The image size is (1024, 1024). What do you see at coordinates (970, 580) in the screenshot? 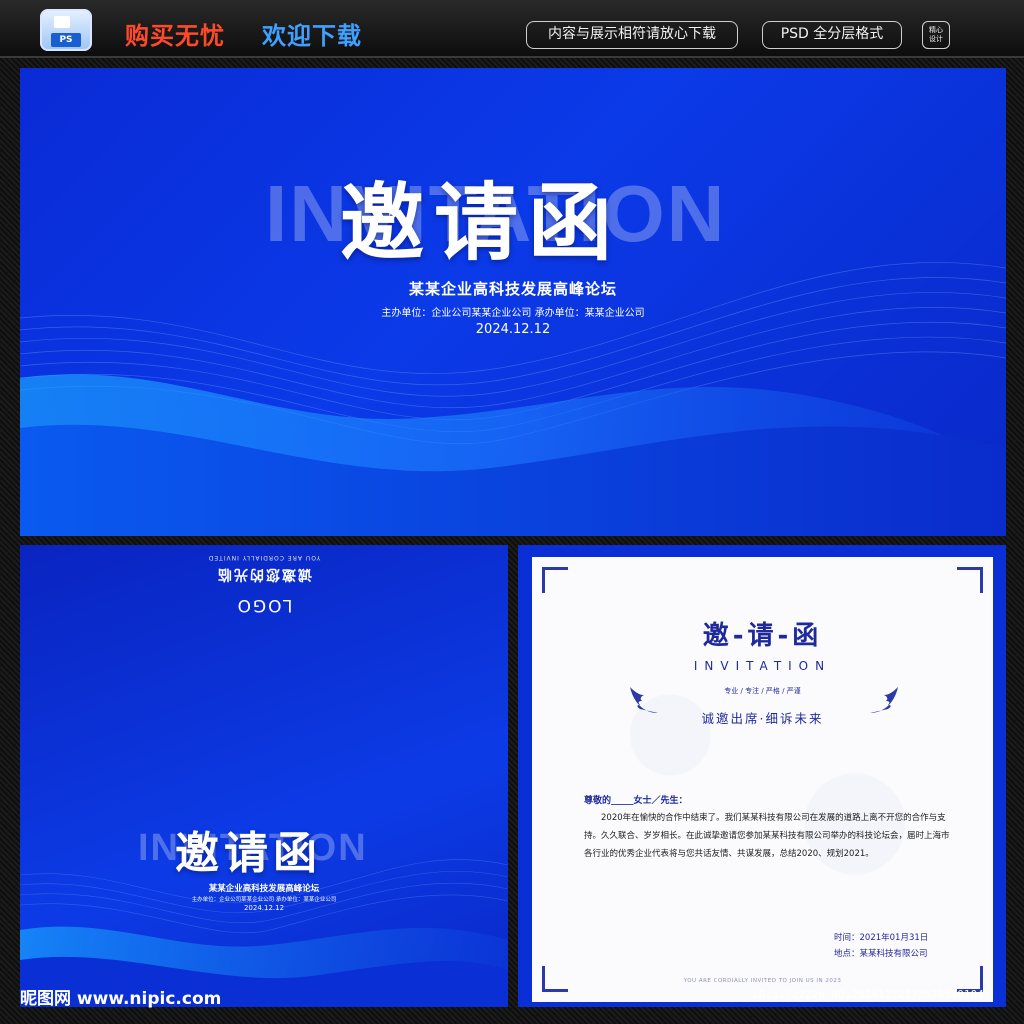
I see `corner-ornament-tr` at bounding box center [970, 580].